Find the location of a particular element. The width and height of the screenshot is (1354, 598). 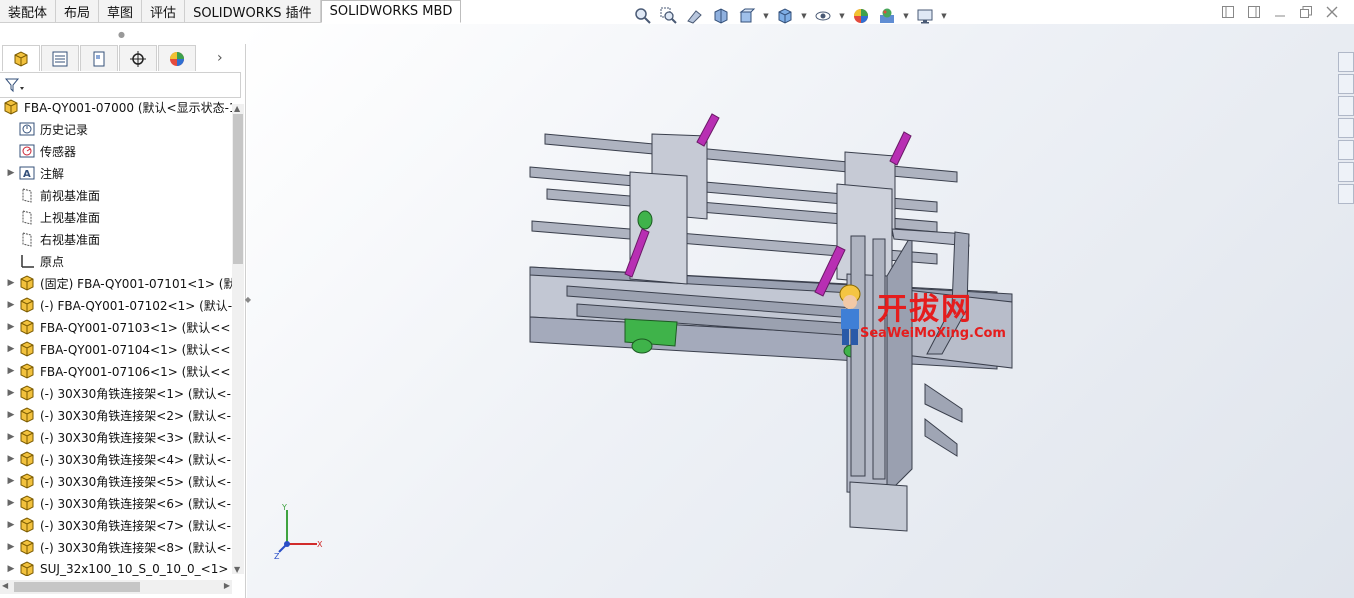

tree-item: ▶ (-) 30X30角铁连接架<4> (默认<- is located at coordinates (116, 459).